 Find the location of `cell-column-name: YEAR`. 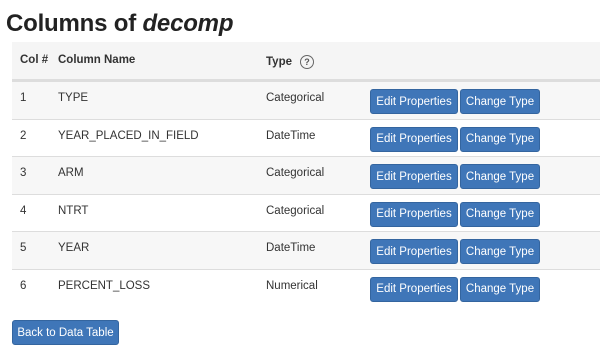

cell-column-name: YEAR is located at coordinates (74, 248).